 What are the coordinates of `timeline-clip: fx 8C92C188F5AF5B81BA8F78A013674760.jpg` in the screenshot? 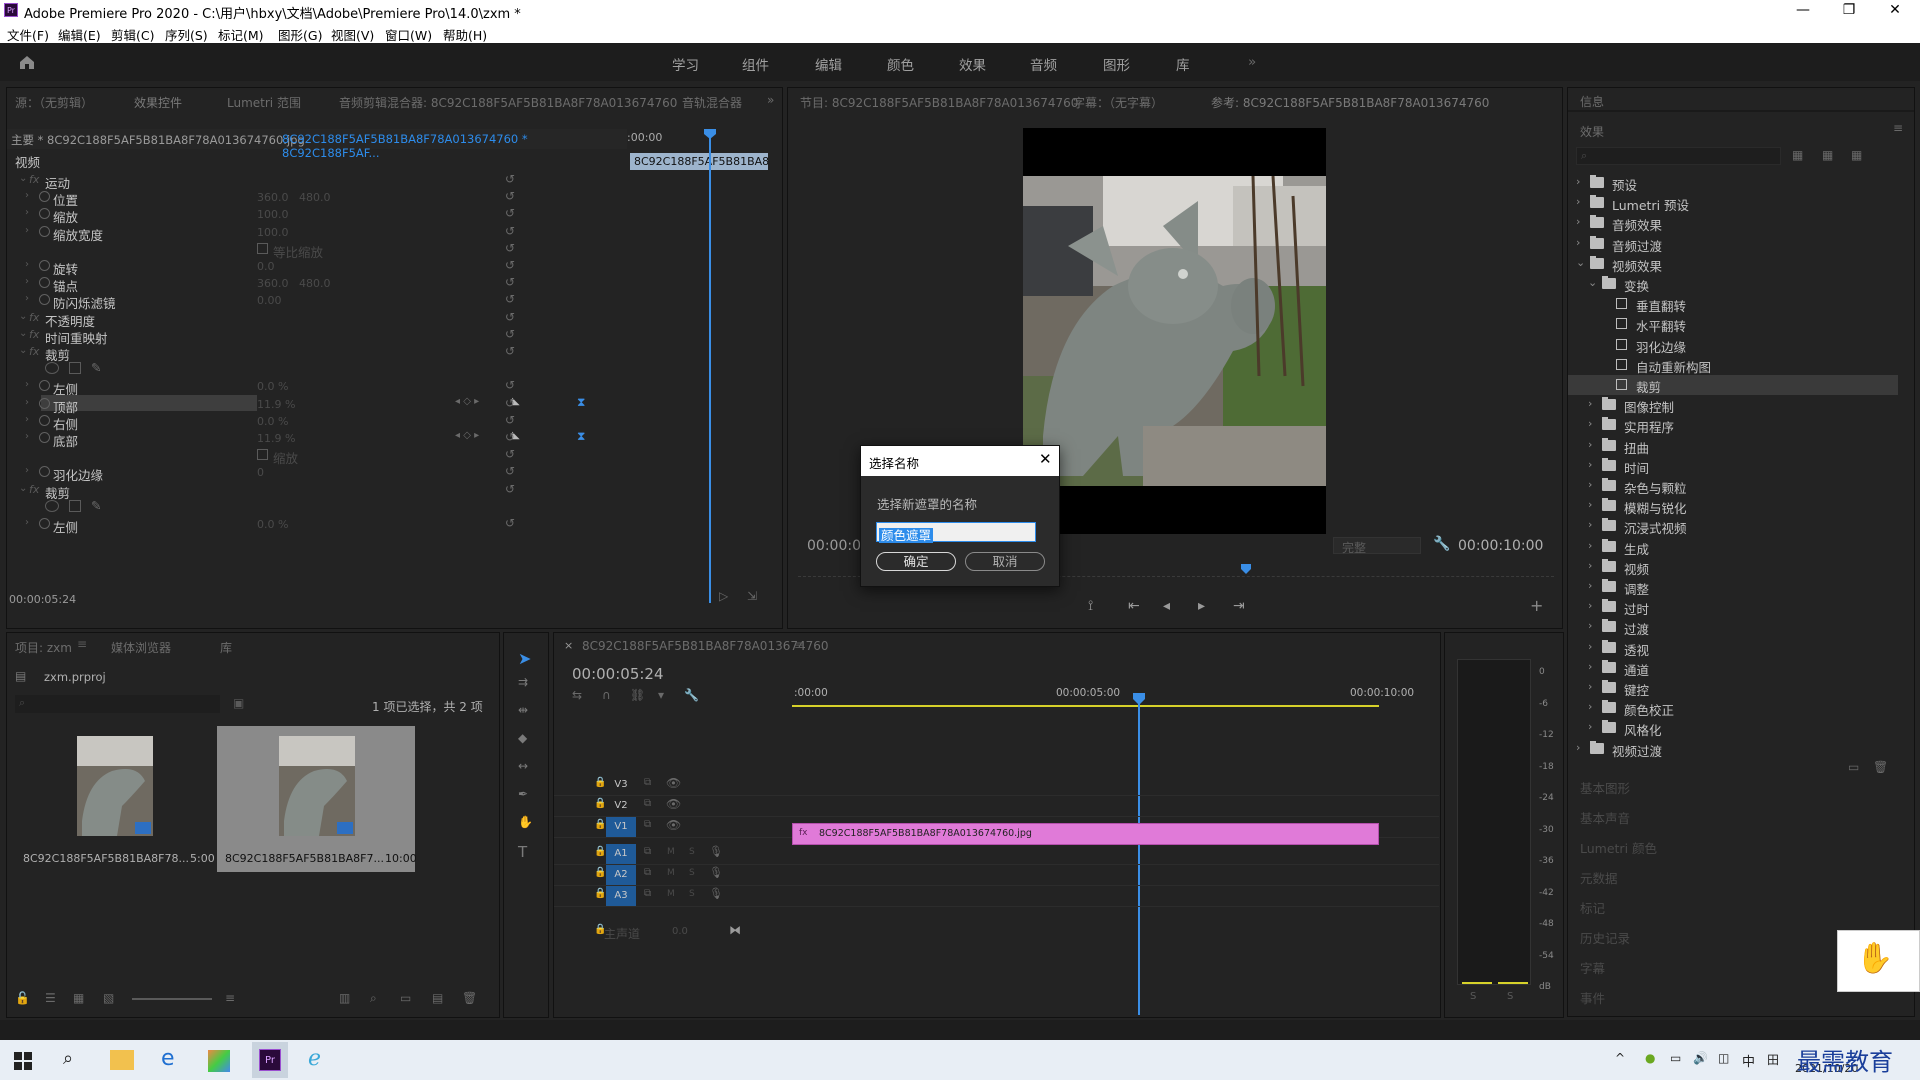 It's located at (1085, 834).